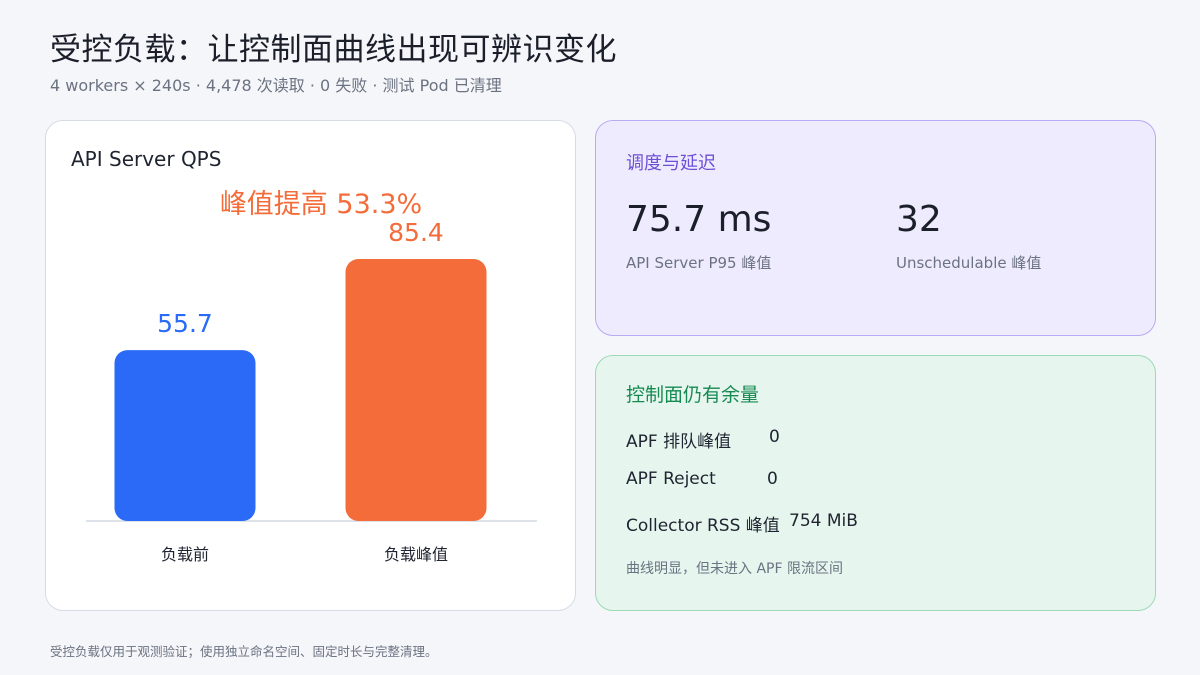 The image size is (1200, 675). What do you see at coordinates (969, 263) in the screenshot?
I see `unschedulable-label: Unschedulable 峰值` at bounding box center [969, 263].